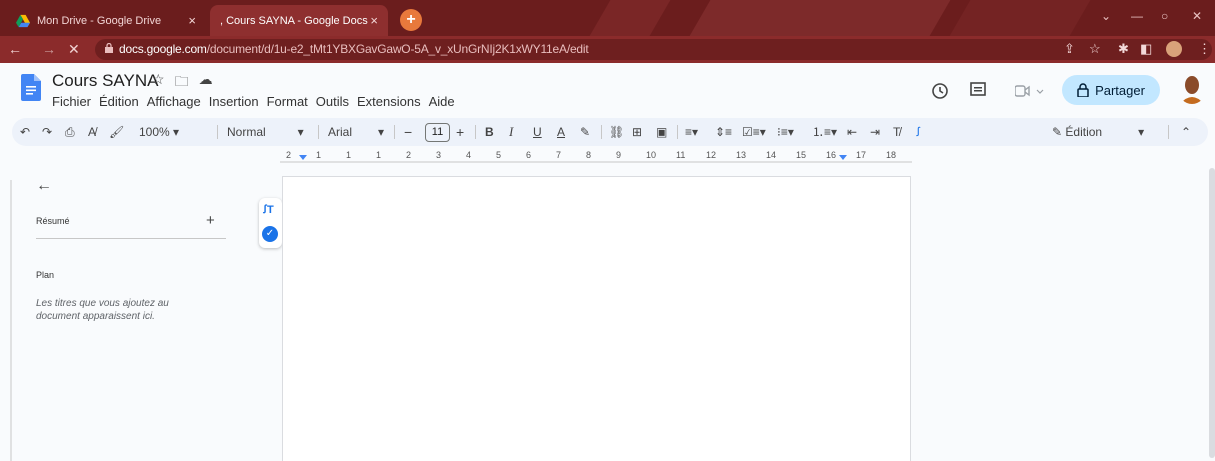  I want to click on clear-formatting-icon: T̸, so click(896, 132).